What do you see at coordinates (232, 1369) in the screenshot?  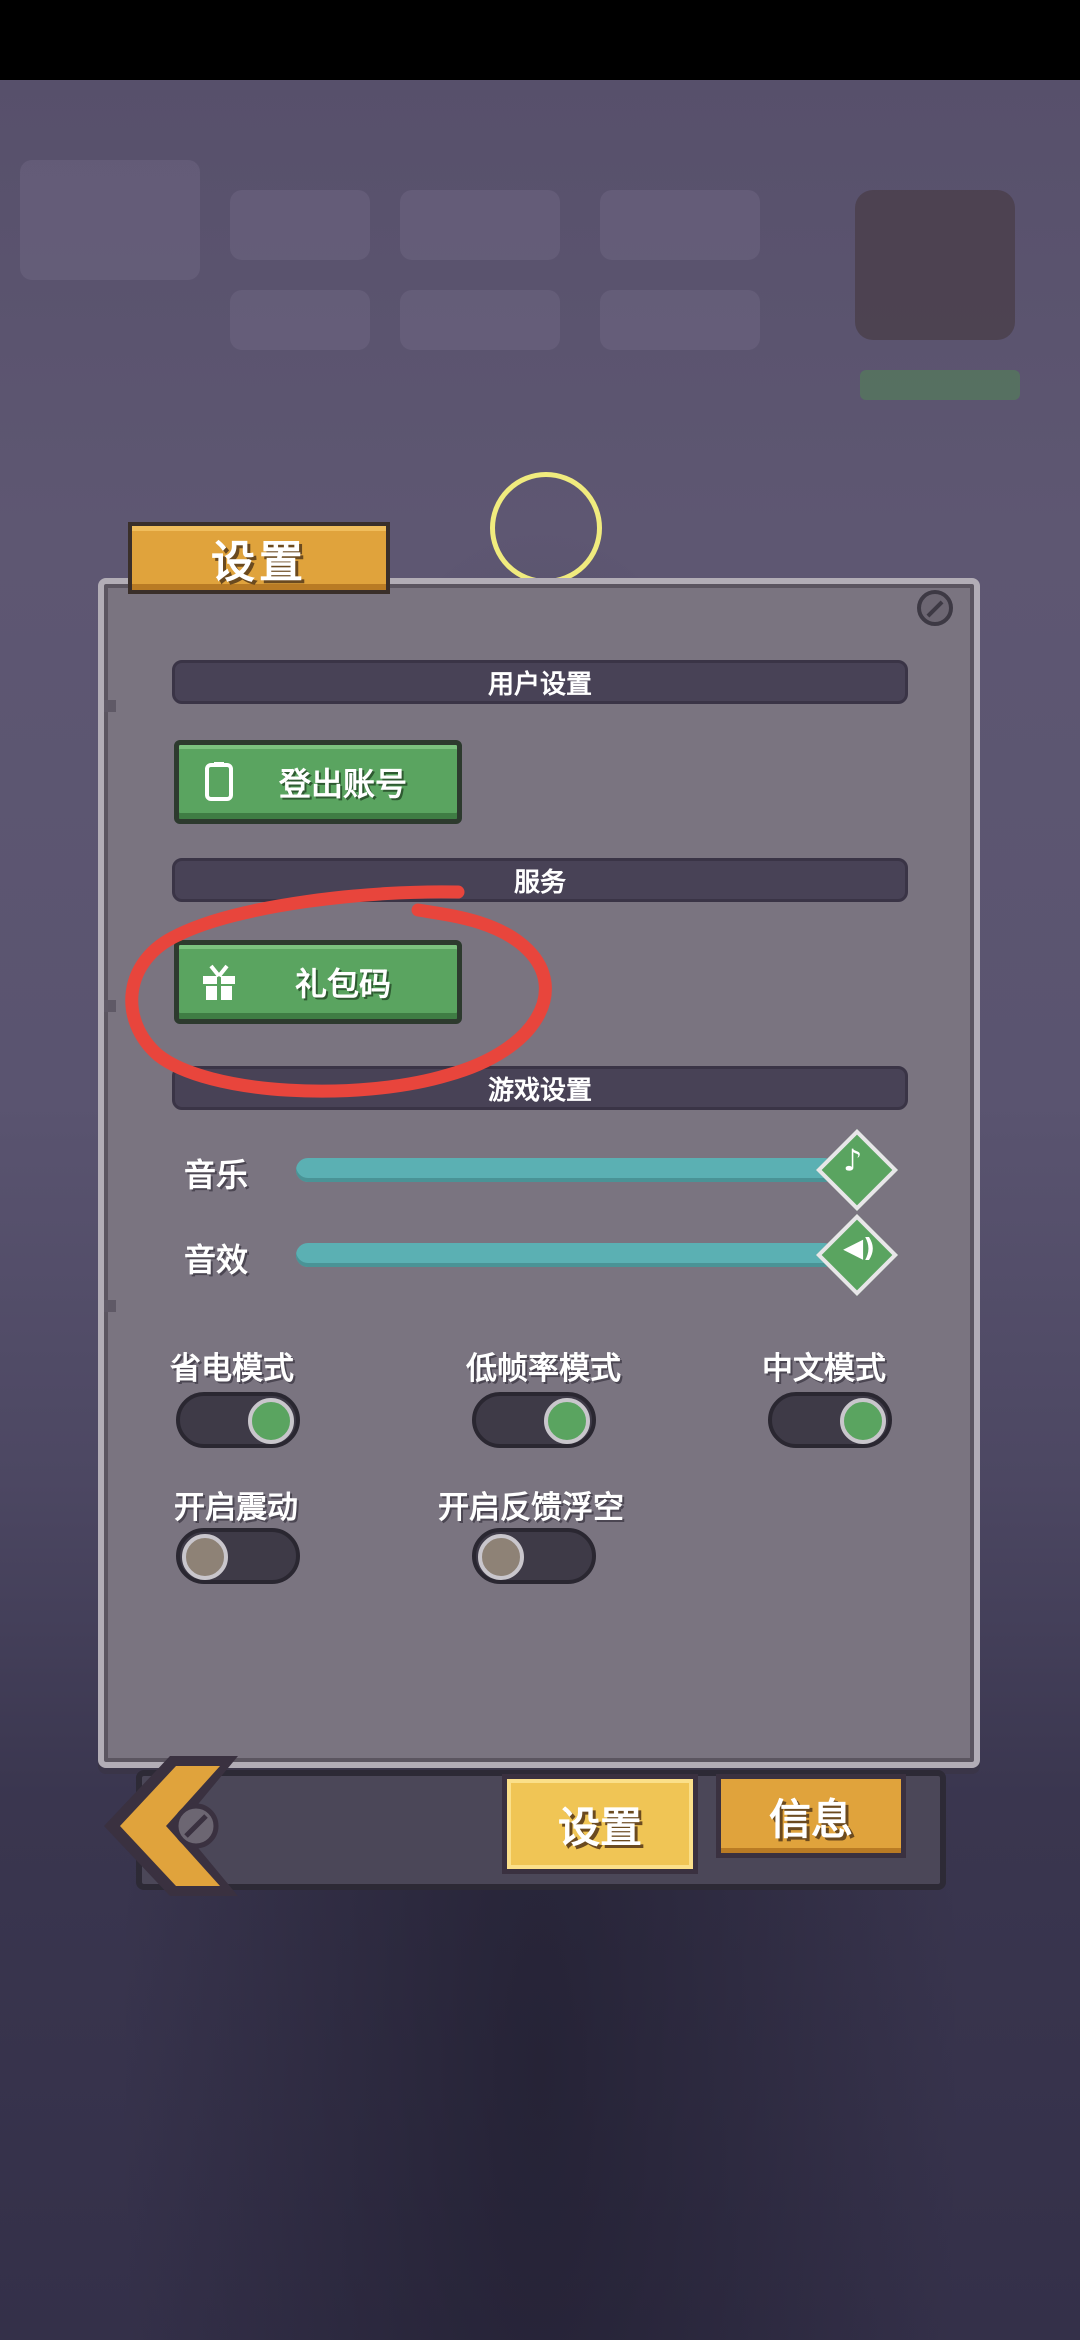 I see `power-saving-label: 省电模式` at bounding box center [232, 1369].